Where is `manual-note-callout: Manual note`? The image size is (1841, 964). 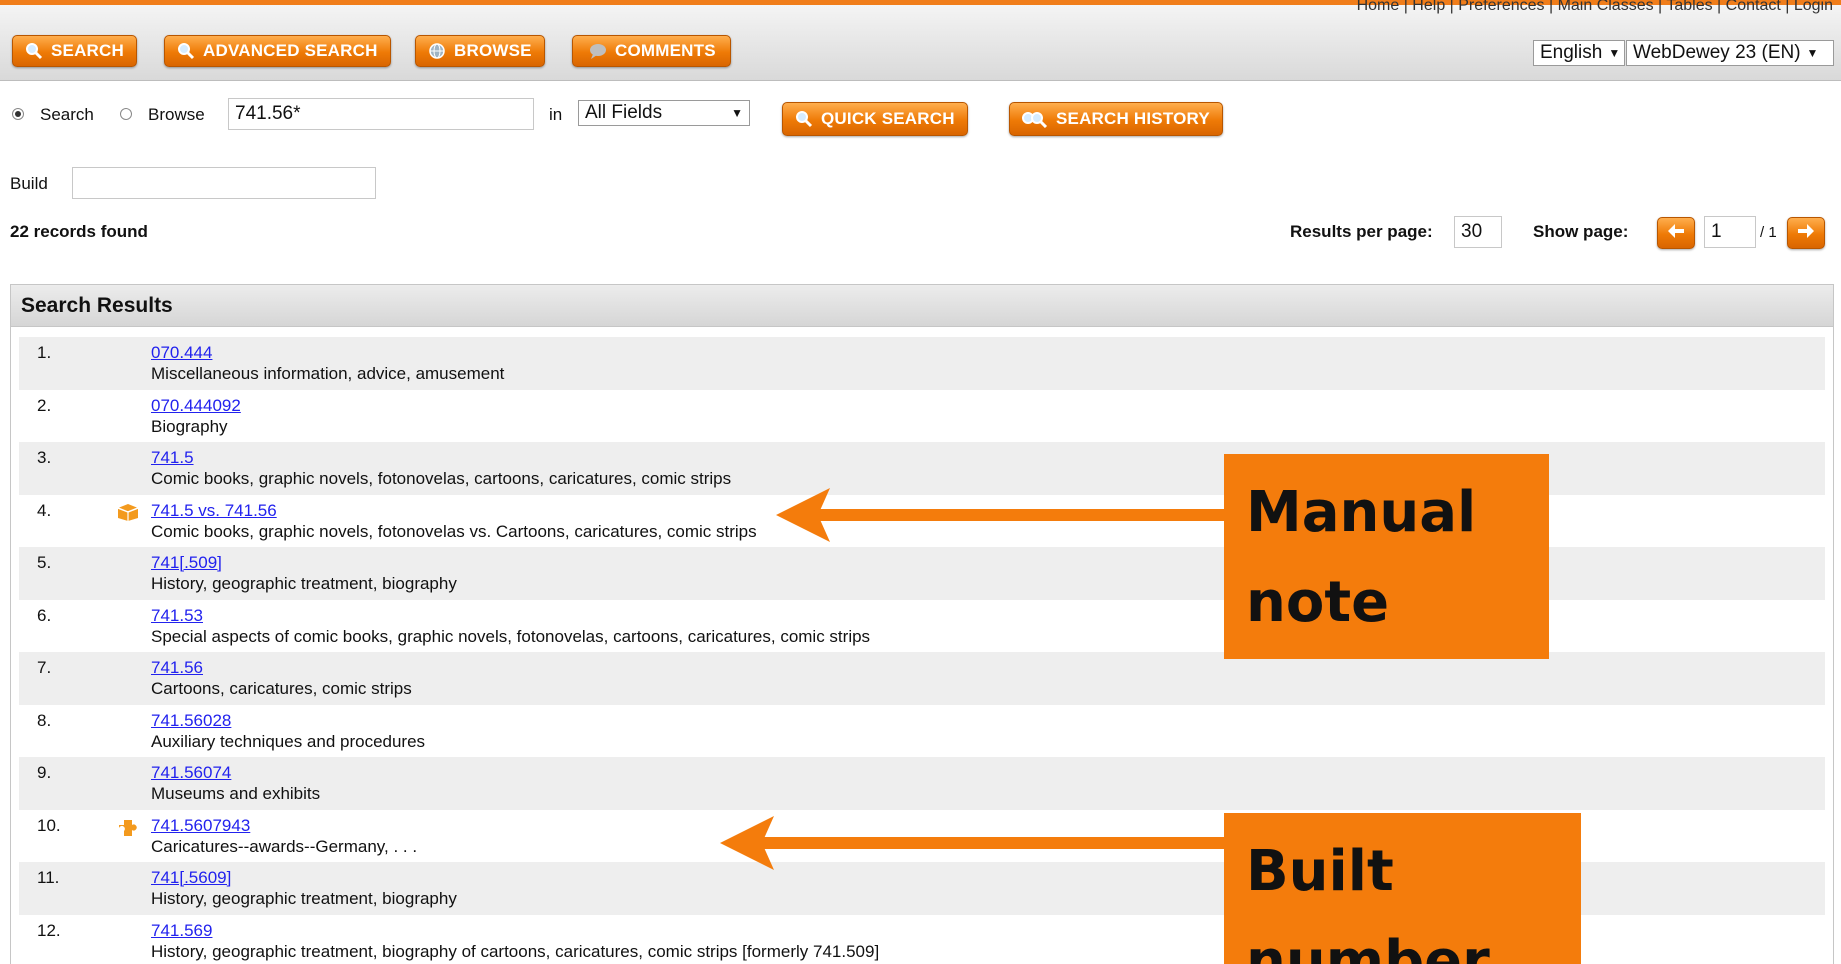
manual-note-callout: Manual note is located at coordinates (1386, 556).